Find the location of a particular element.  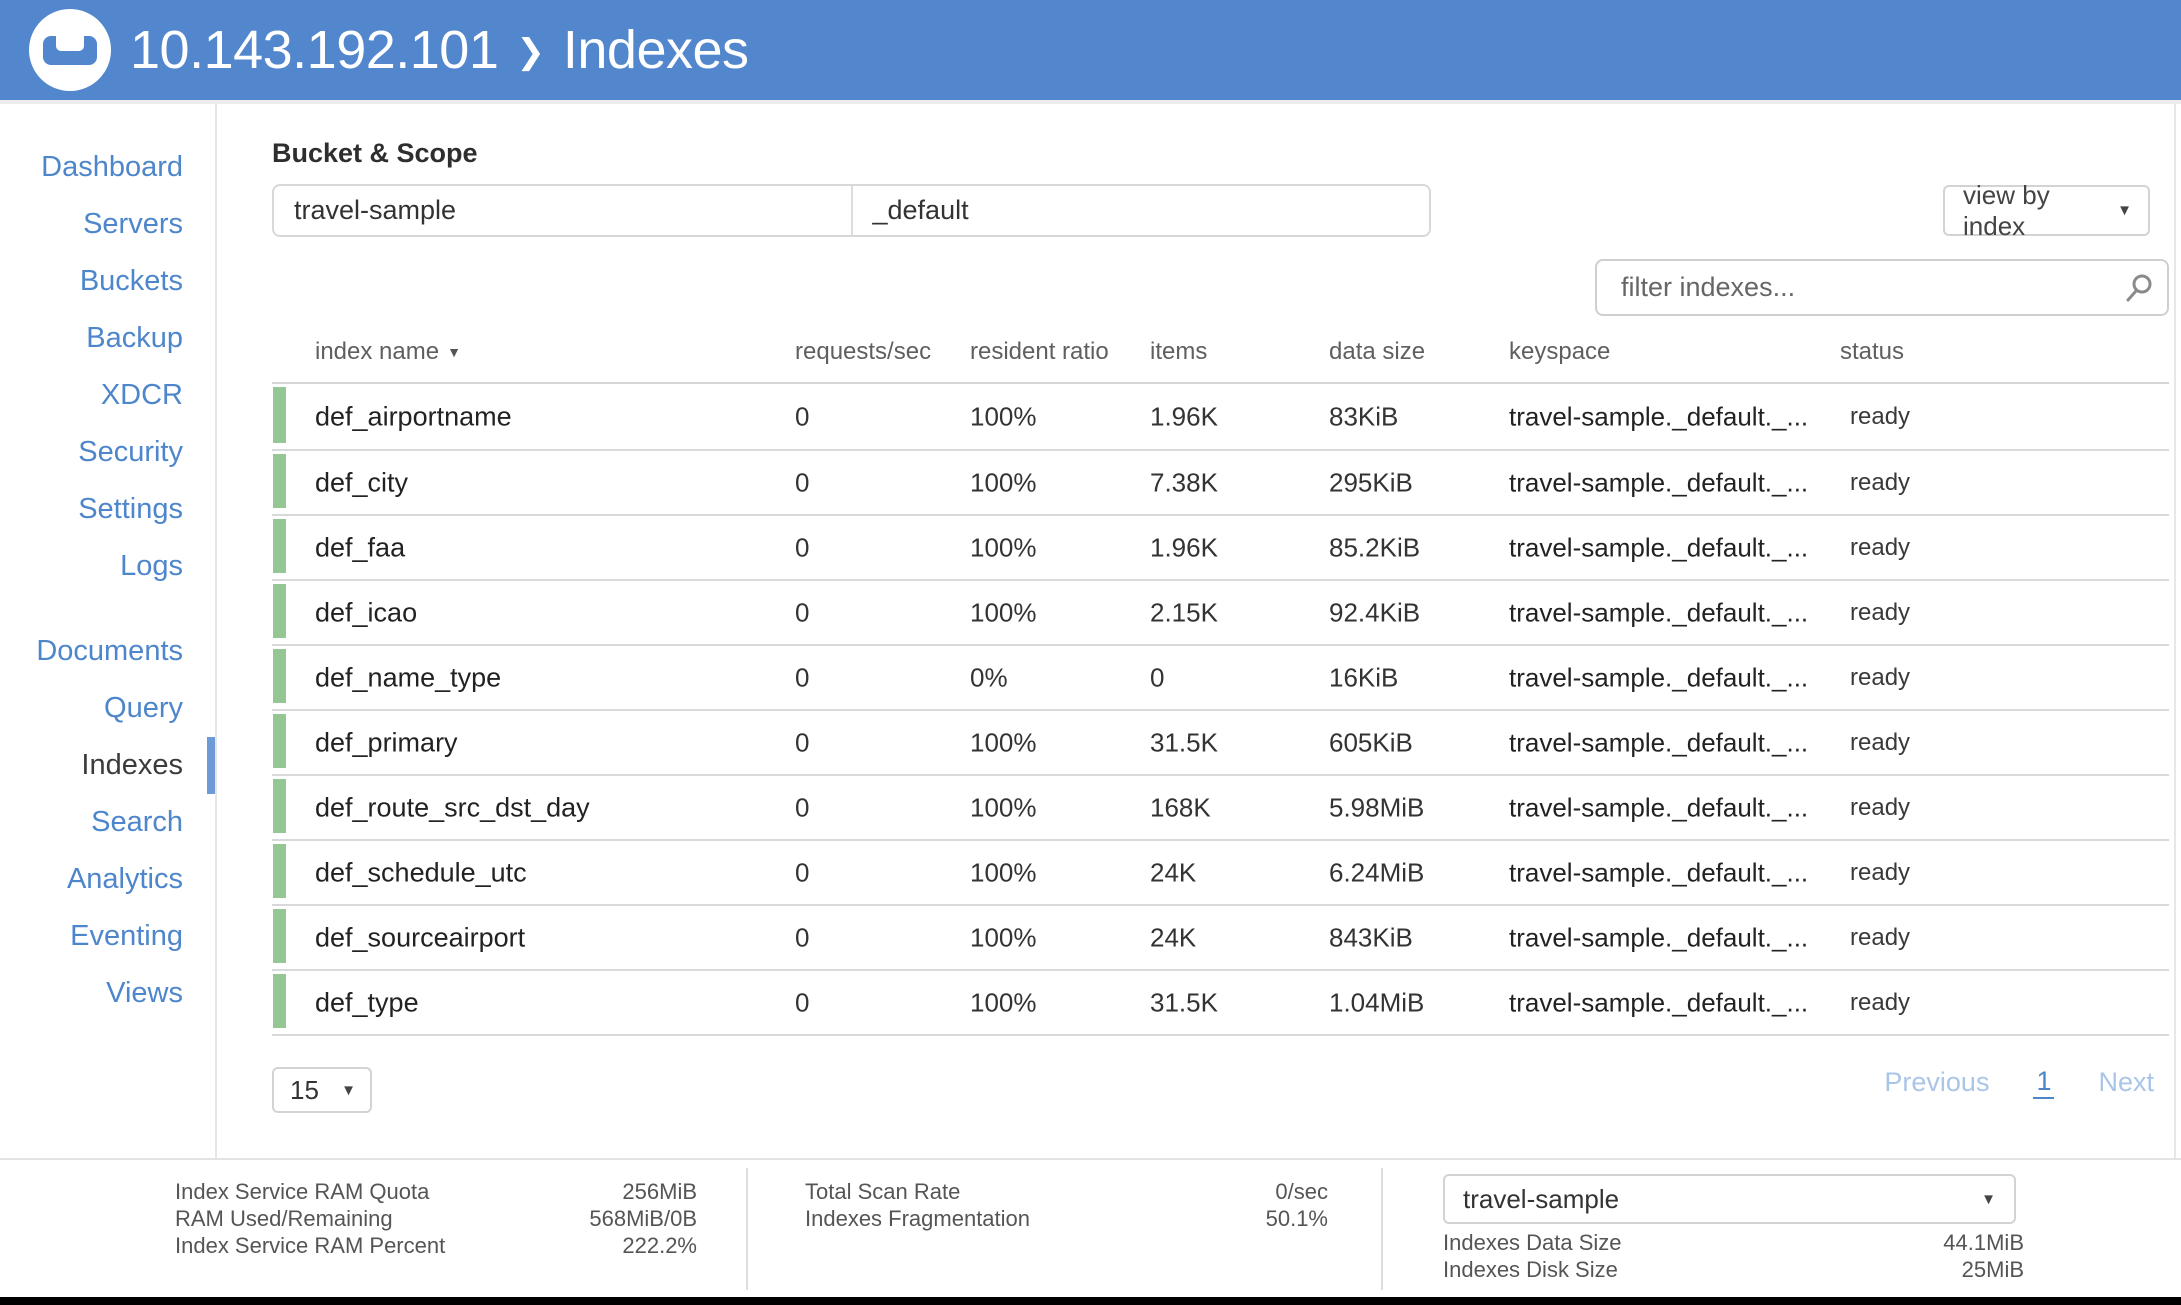

stat-label: Indexes Fragmentation is located at coordinates (918, 1218).